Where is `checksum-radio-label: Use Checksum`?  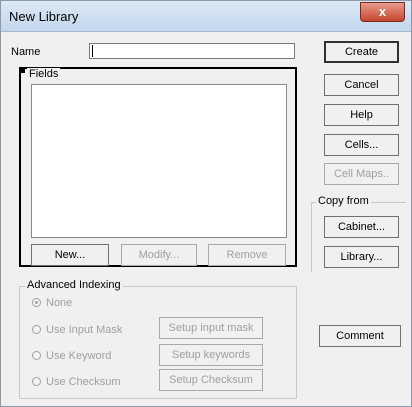
checksum-radio-label: Use Checksum is located at coordinates (83, 382).